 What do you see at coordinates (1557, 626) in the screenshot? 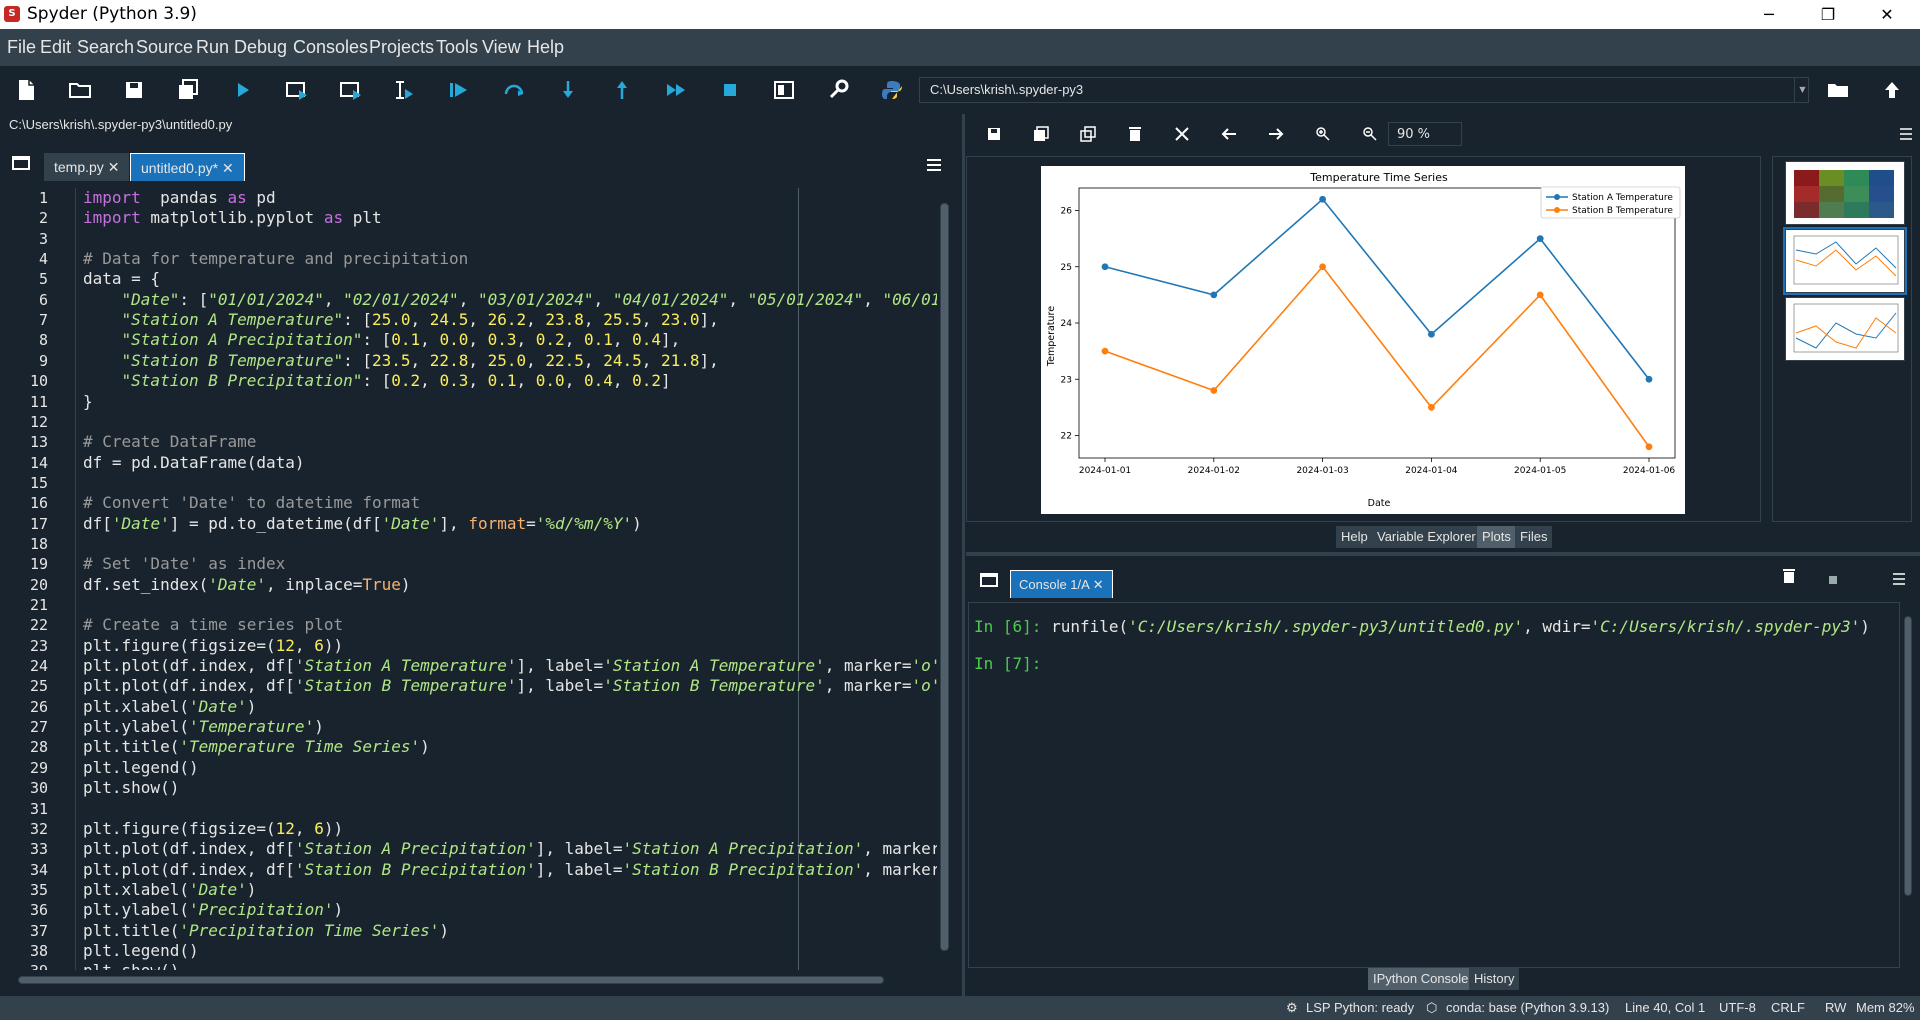
I see `console-command-mid: , wdir=` at bounding box center [1557, 626].